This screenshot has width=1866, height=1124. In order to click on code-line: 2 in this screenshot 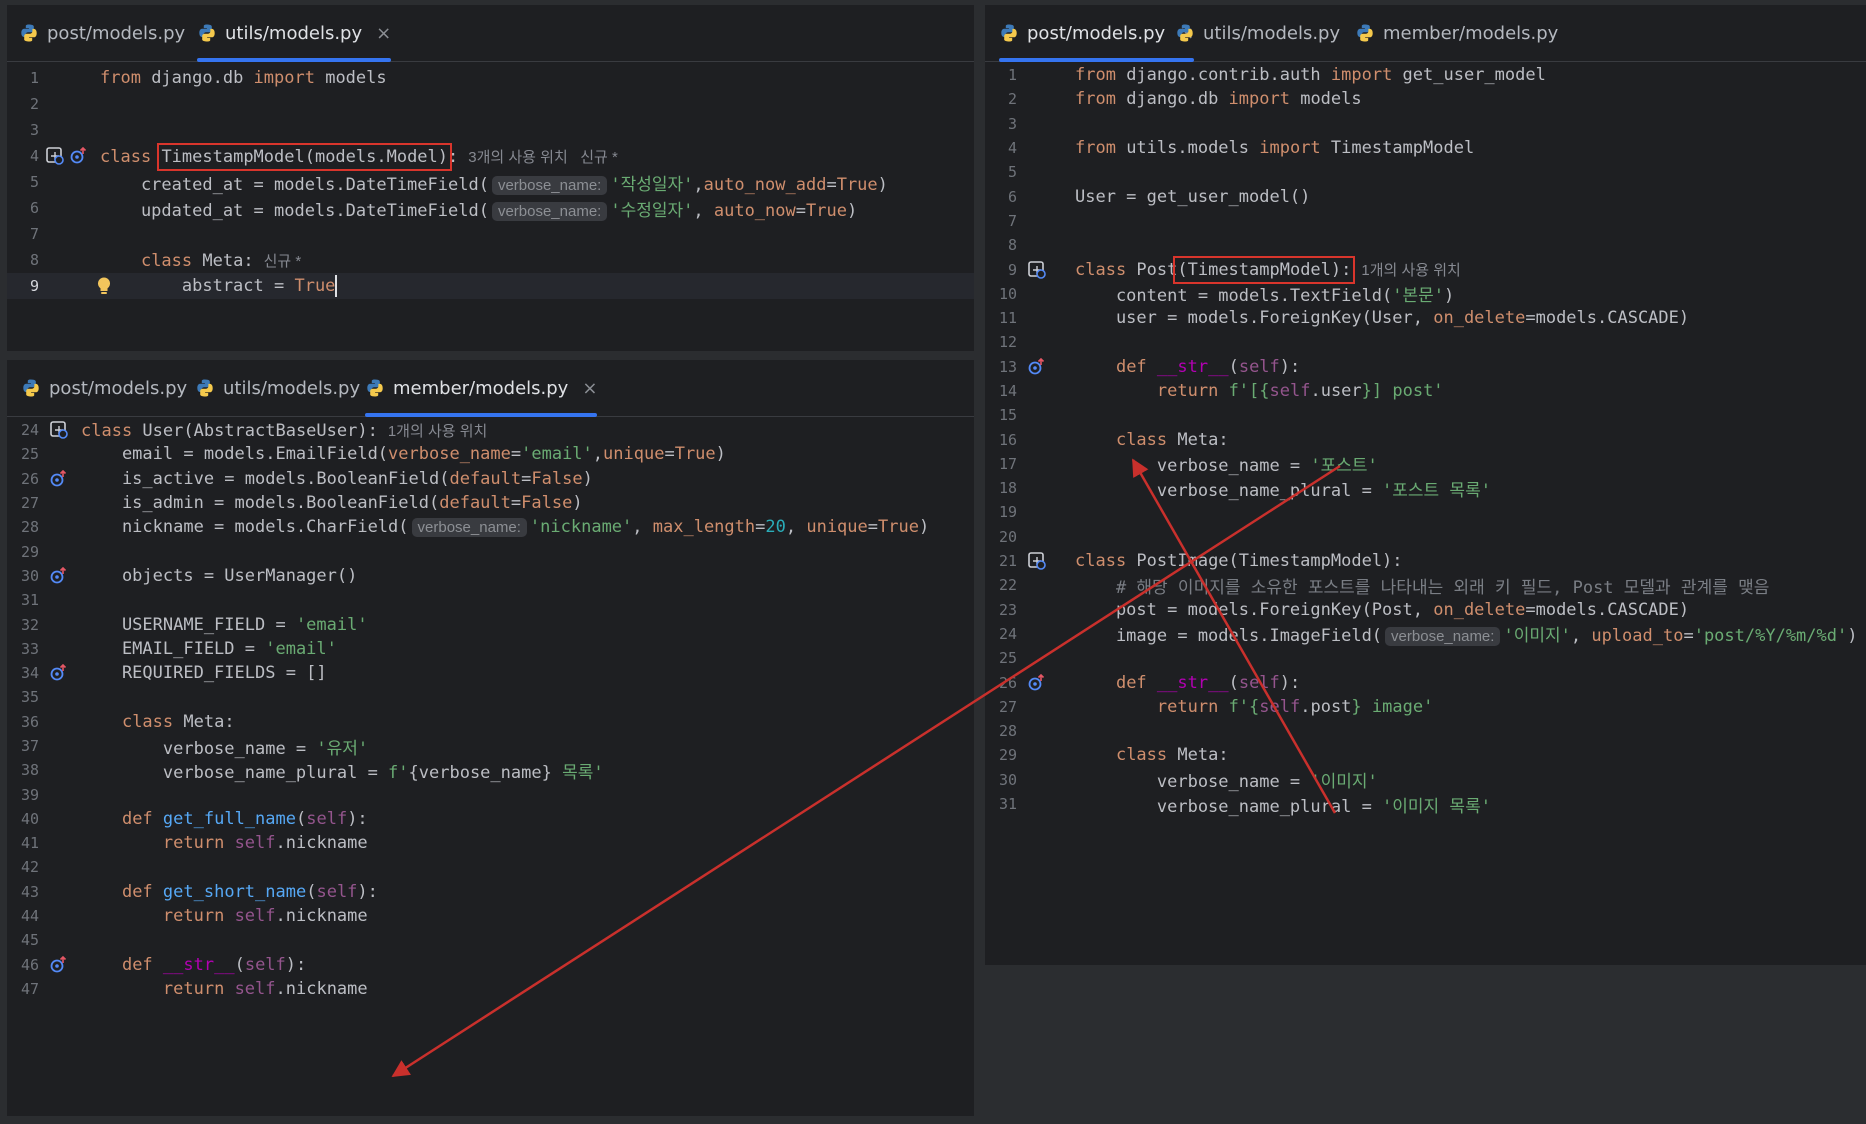, I will do `click(490, 104)`.